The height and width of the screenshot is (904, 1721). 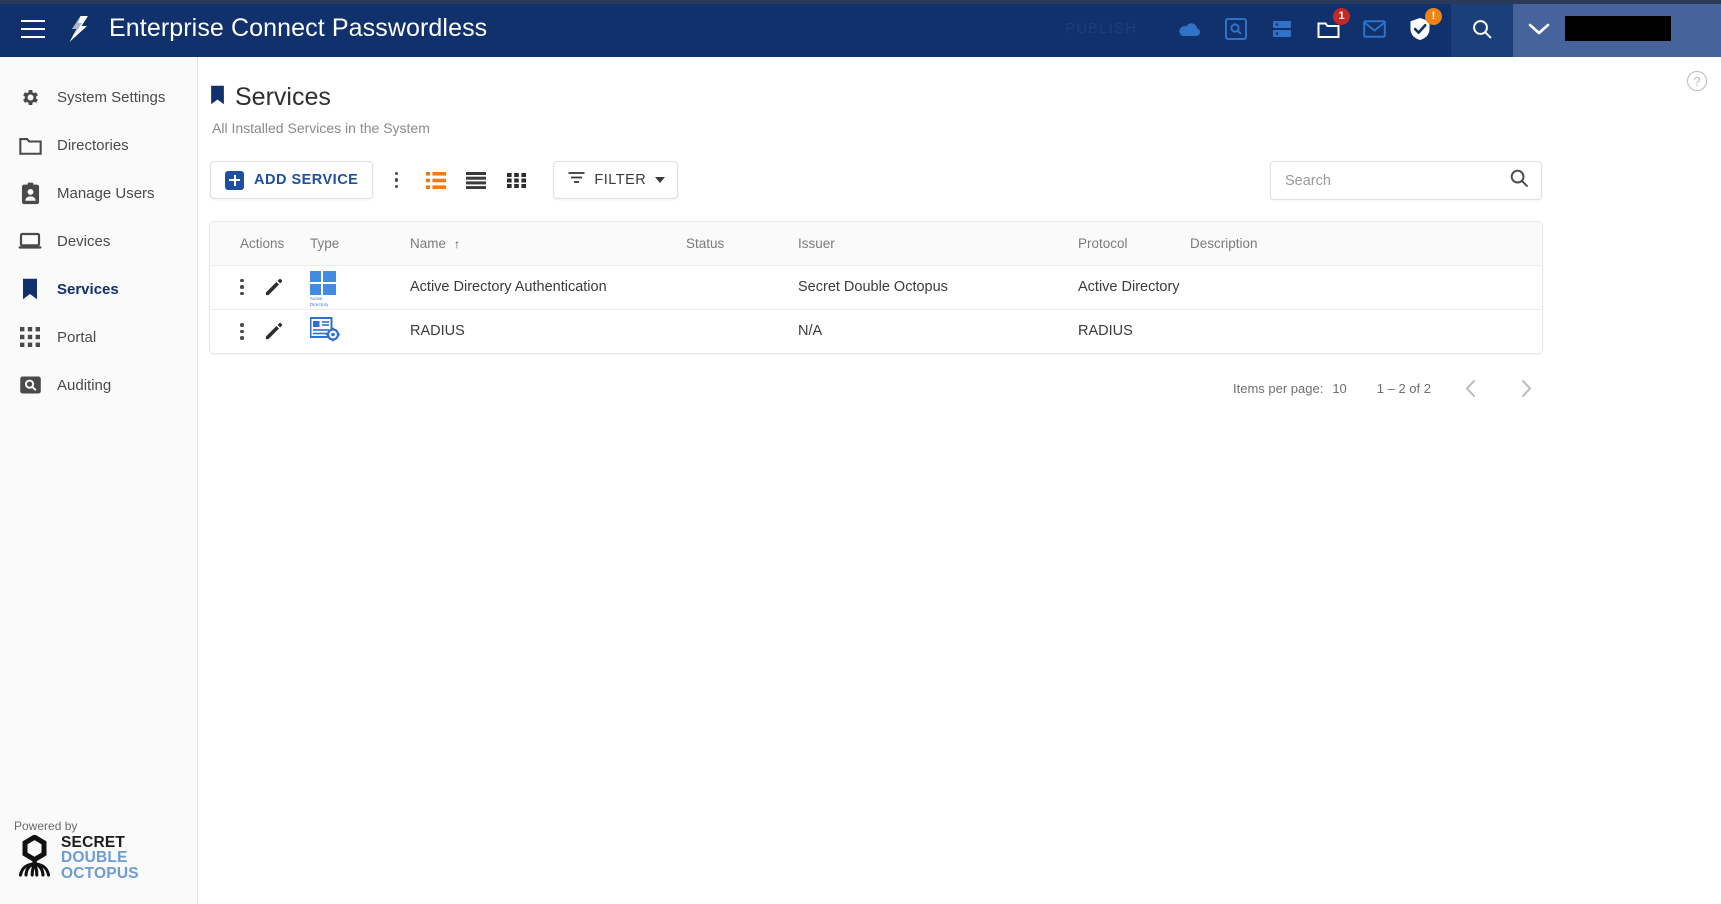 What do you see at coordinates (1374, 29) in the screenshot?
I see `mail-icon` at bounding box center [1374, 29].